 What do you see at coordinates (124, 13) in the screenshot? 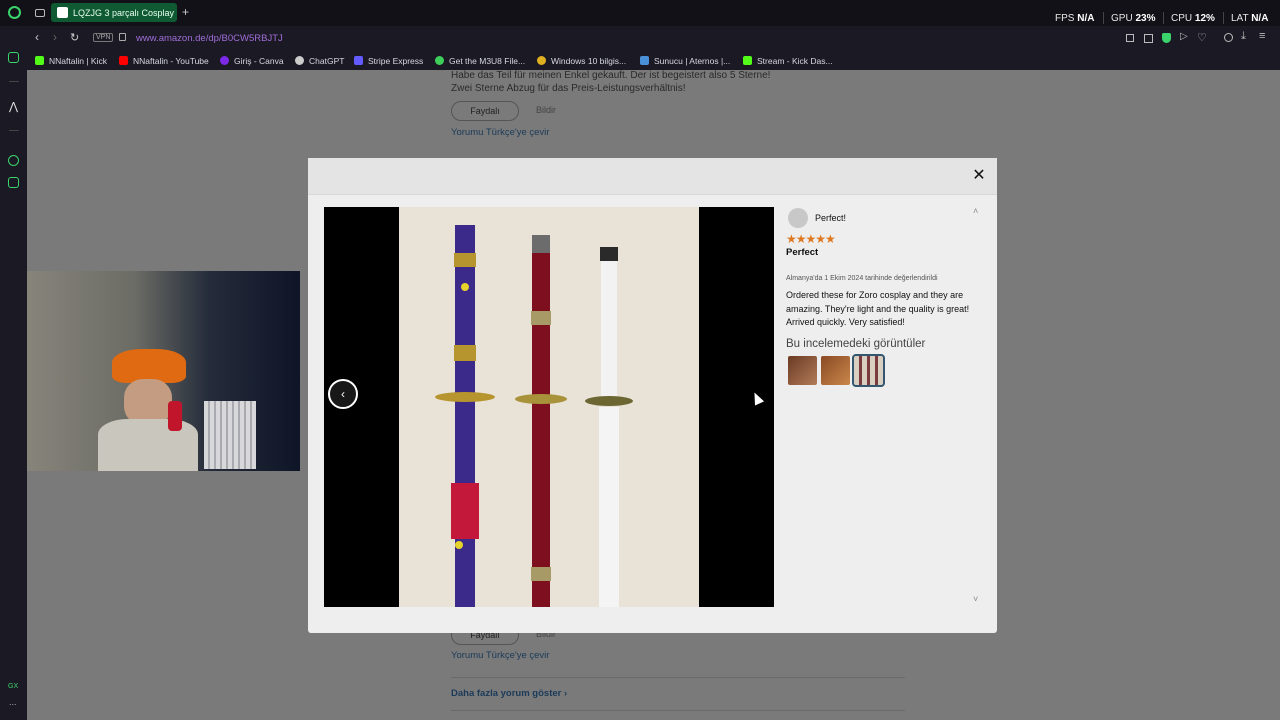
I see `tab-title: LQZJG 3 parçalı Cosplay` at bounding box center [124, 13].